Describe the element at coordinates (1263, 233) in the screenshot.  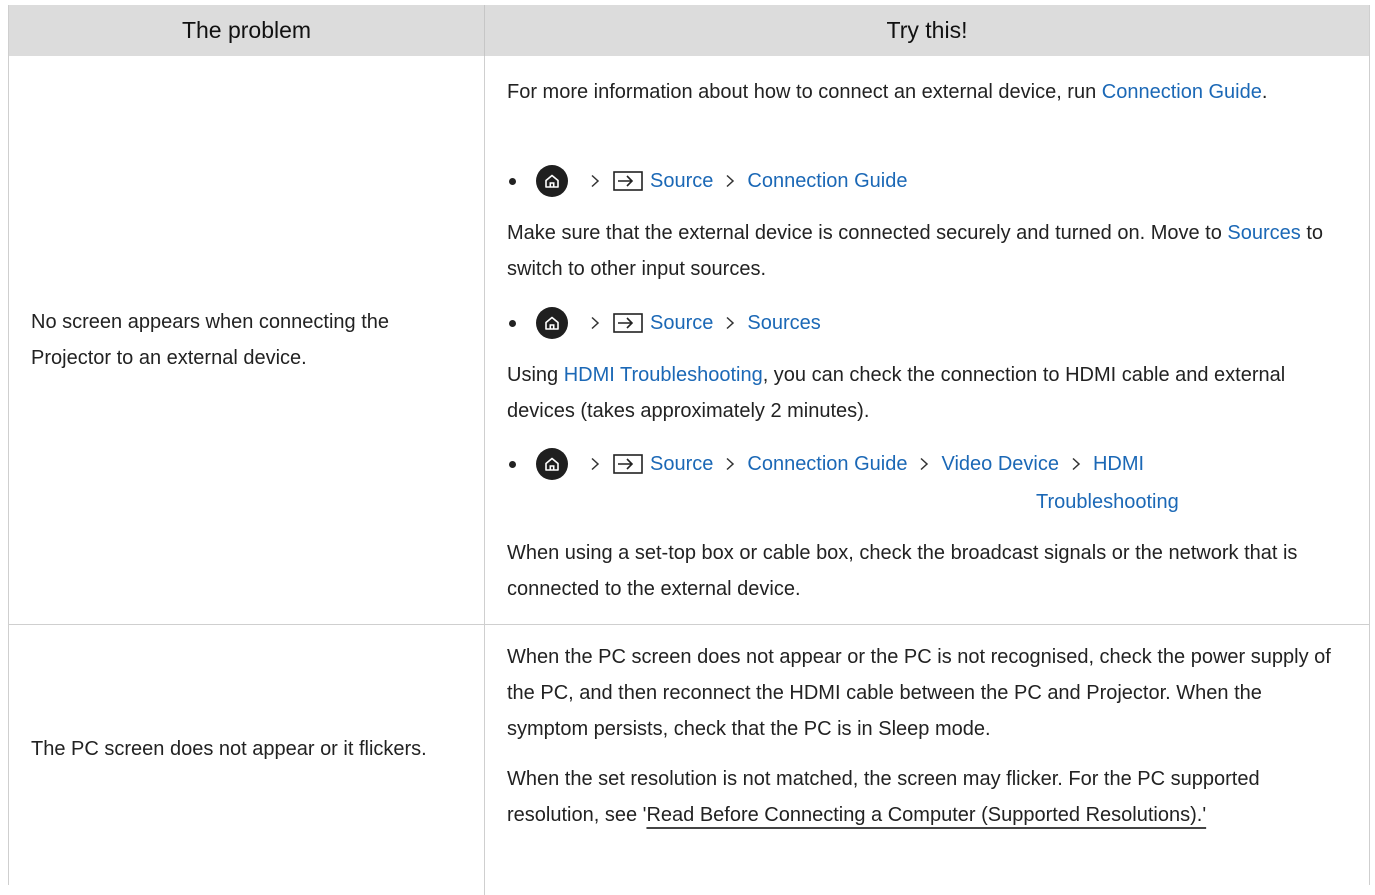
I see `sources-link: Sources` at that location.